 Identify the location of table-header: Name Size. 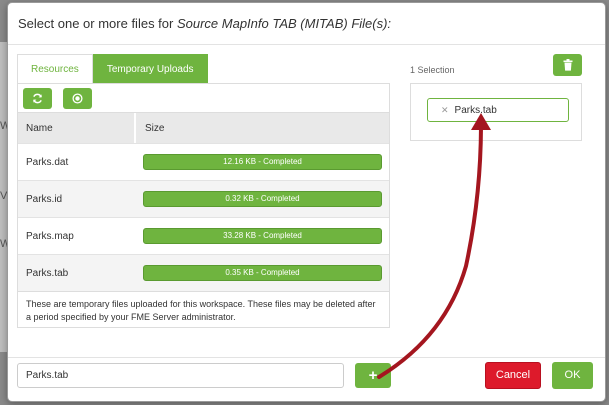
(203, 127).